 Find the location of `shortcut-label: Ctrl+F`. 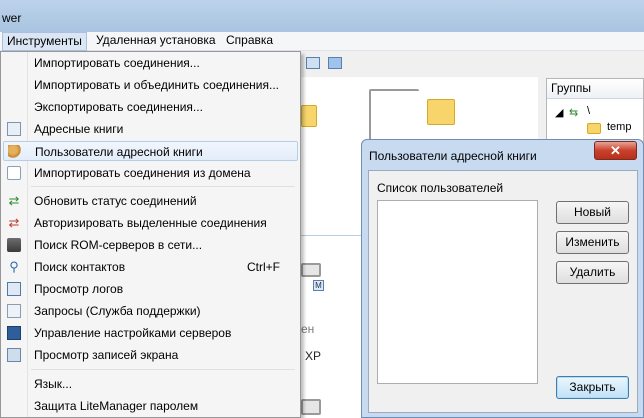

shortcut-label: Ctrl+F is located at coordinates (263, 267).